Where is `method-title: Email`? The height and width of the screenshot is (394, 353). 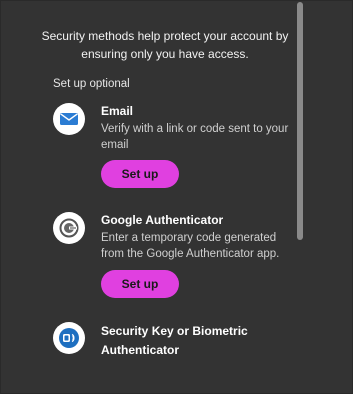 method-title: Email is located at coordinates (117, 111).